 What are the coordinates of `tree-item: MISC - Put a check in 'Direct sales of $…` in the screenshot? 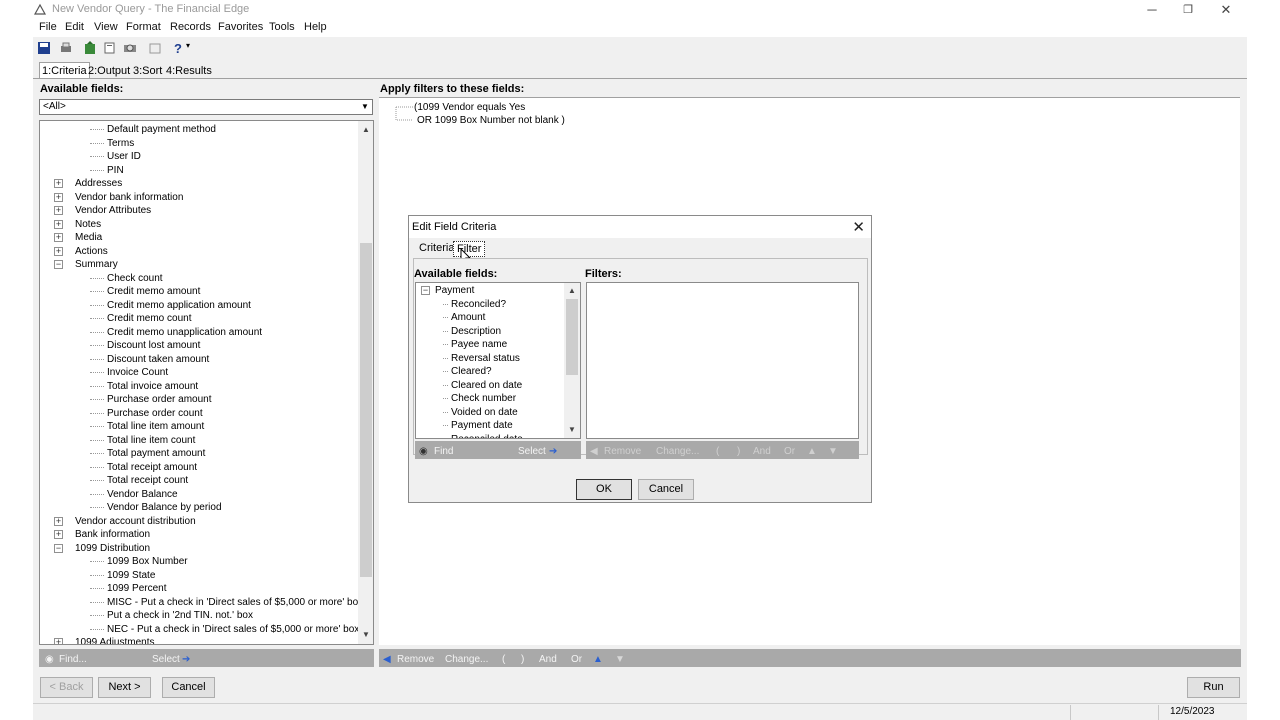 It's located at (235, 602).